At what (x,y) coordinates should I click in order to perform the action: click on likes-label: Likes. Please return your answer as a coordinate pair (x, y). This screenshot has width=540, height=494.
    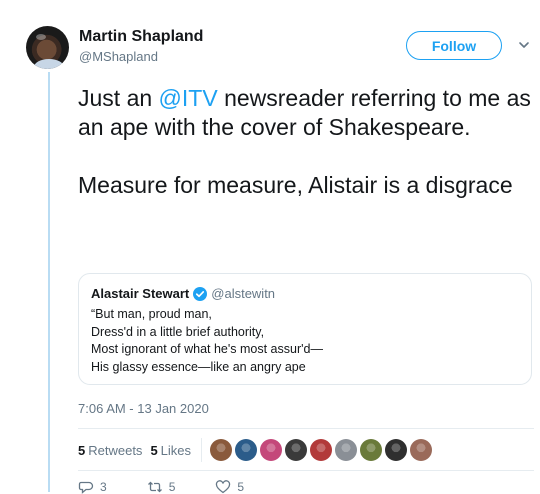
    Looking at the image, I should click on (176, 450).